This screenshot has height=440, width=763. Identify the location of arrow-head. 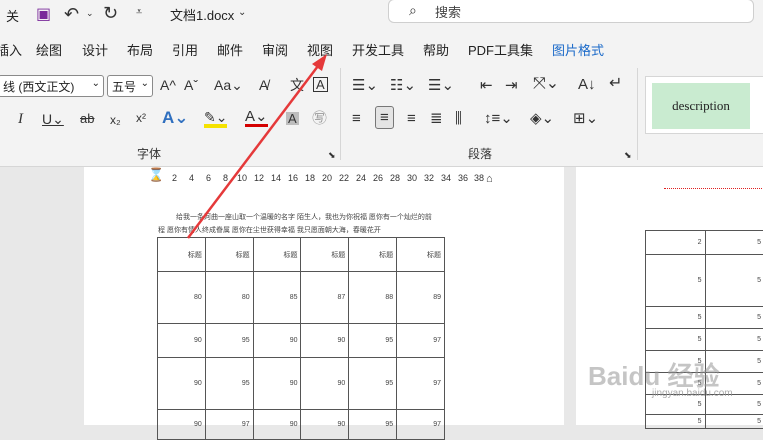
(319, 62).